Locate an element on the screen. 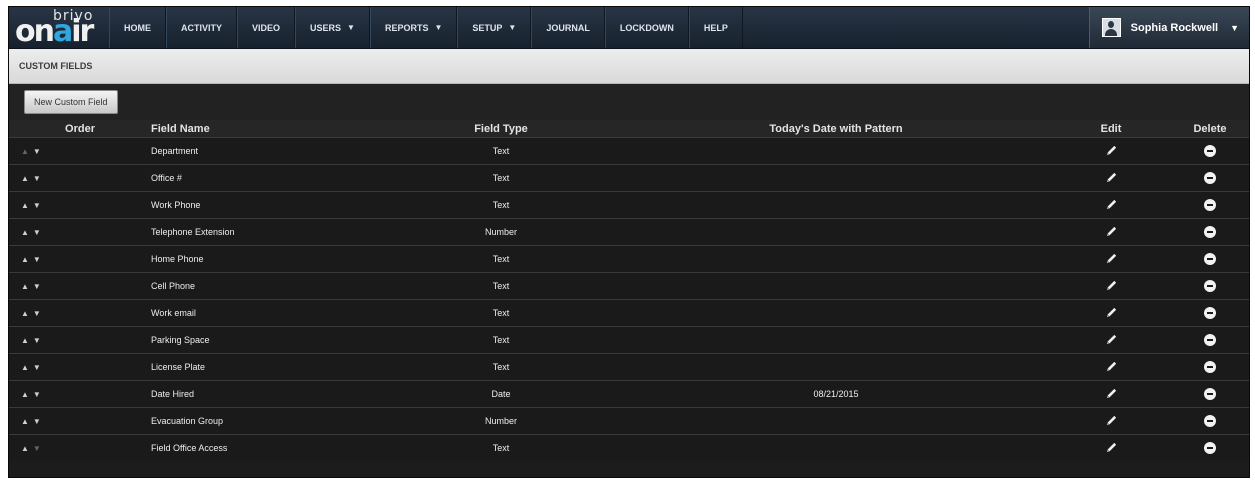 Image resolution: width=1255 pixels, height=484 pixels. table-row: ▲ ▼ Work Phone Text is located at coordinates (629, 205).